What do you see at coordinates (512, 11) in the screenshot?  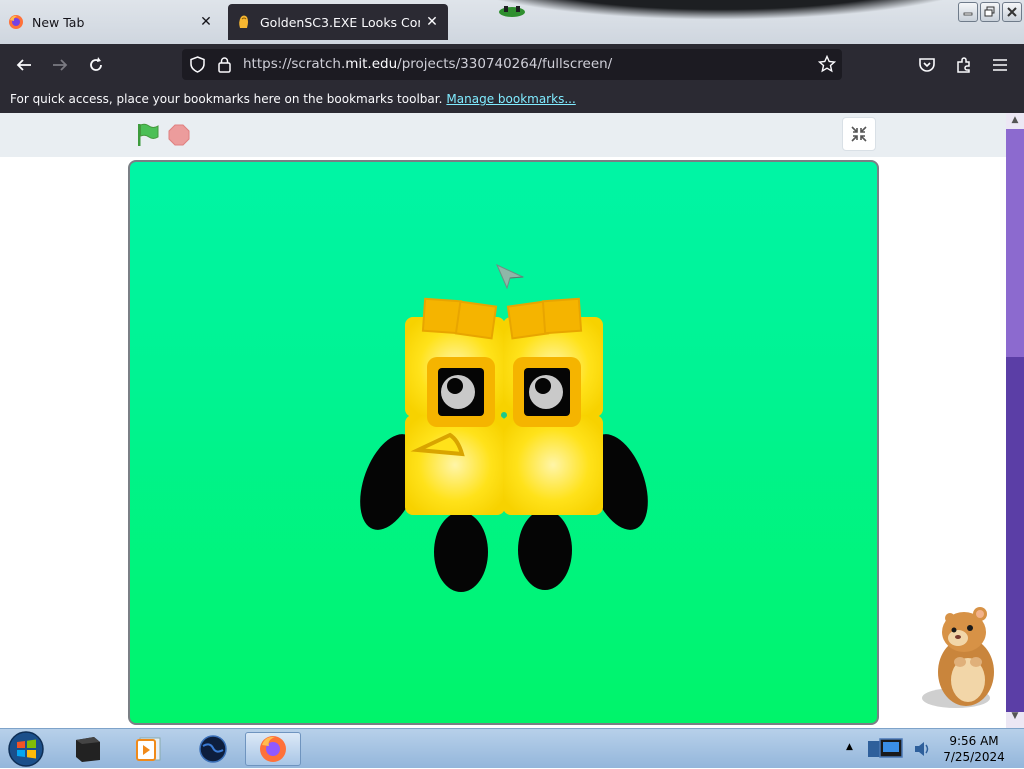 I see `titlebar-decoration-icon` at bounding box center [512, 11].